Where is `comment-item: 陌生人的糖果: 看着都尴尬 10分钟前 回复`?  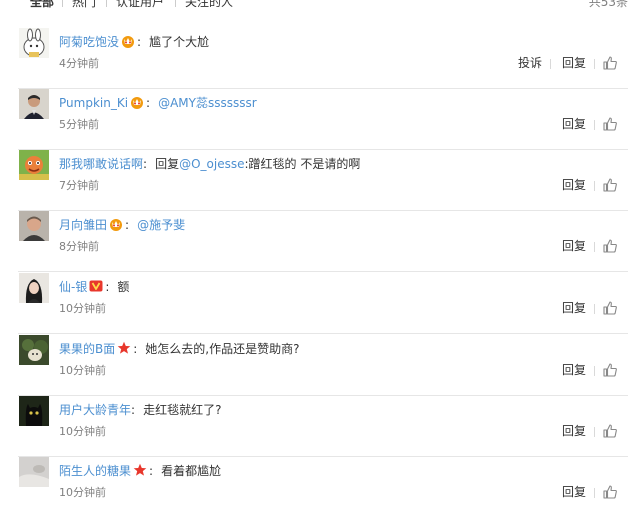
comment-item: 陌生人的糖果: 看着都尴尬 10分钟前 回复 is located at coordinates (320, 487).